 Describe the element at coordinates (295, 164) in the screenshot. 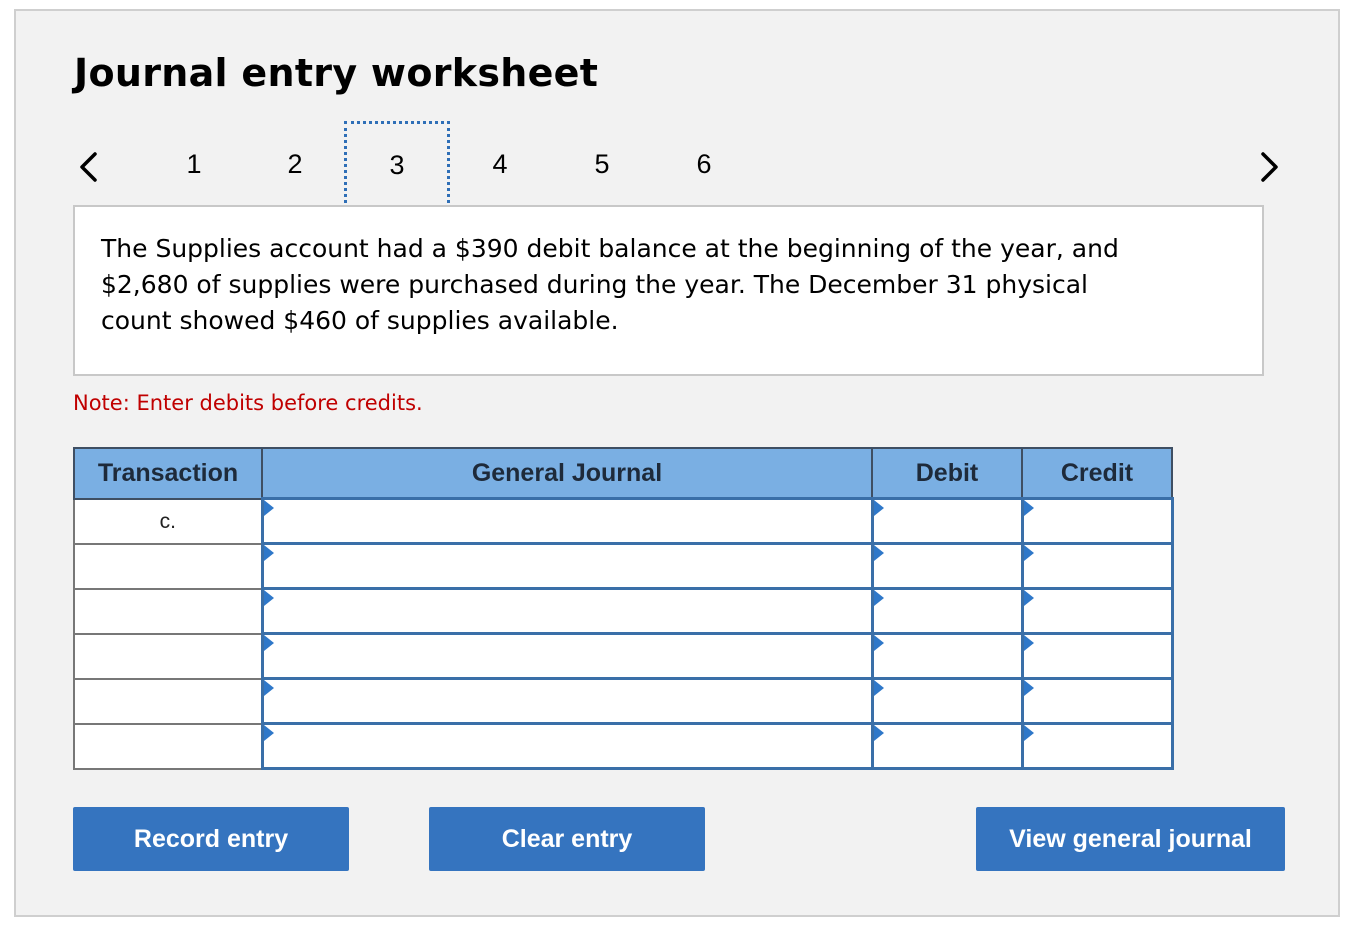

I see `page-2: 2` at that location.